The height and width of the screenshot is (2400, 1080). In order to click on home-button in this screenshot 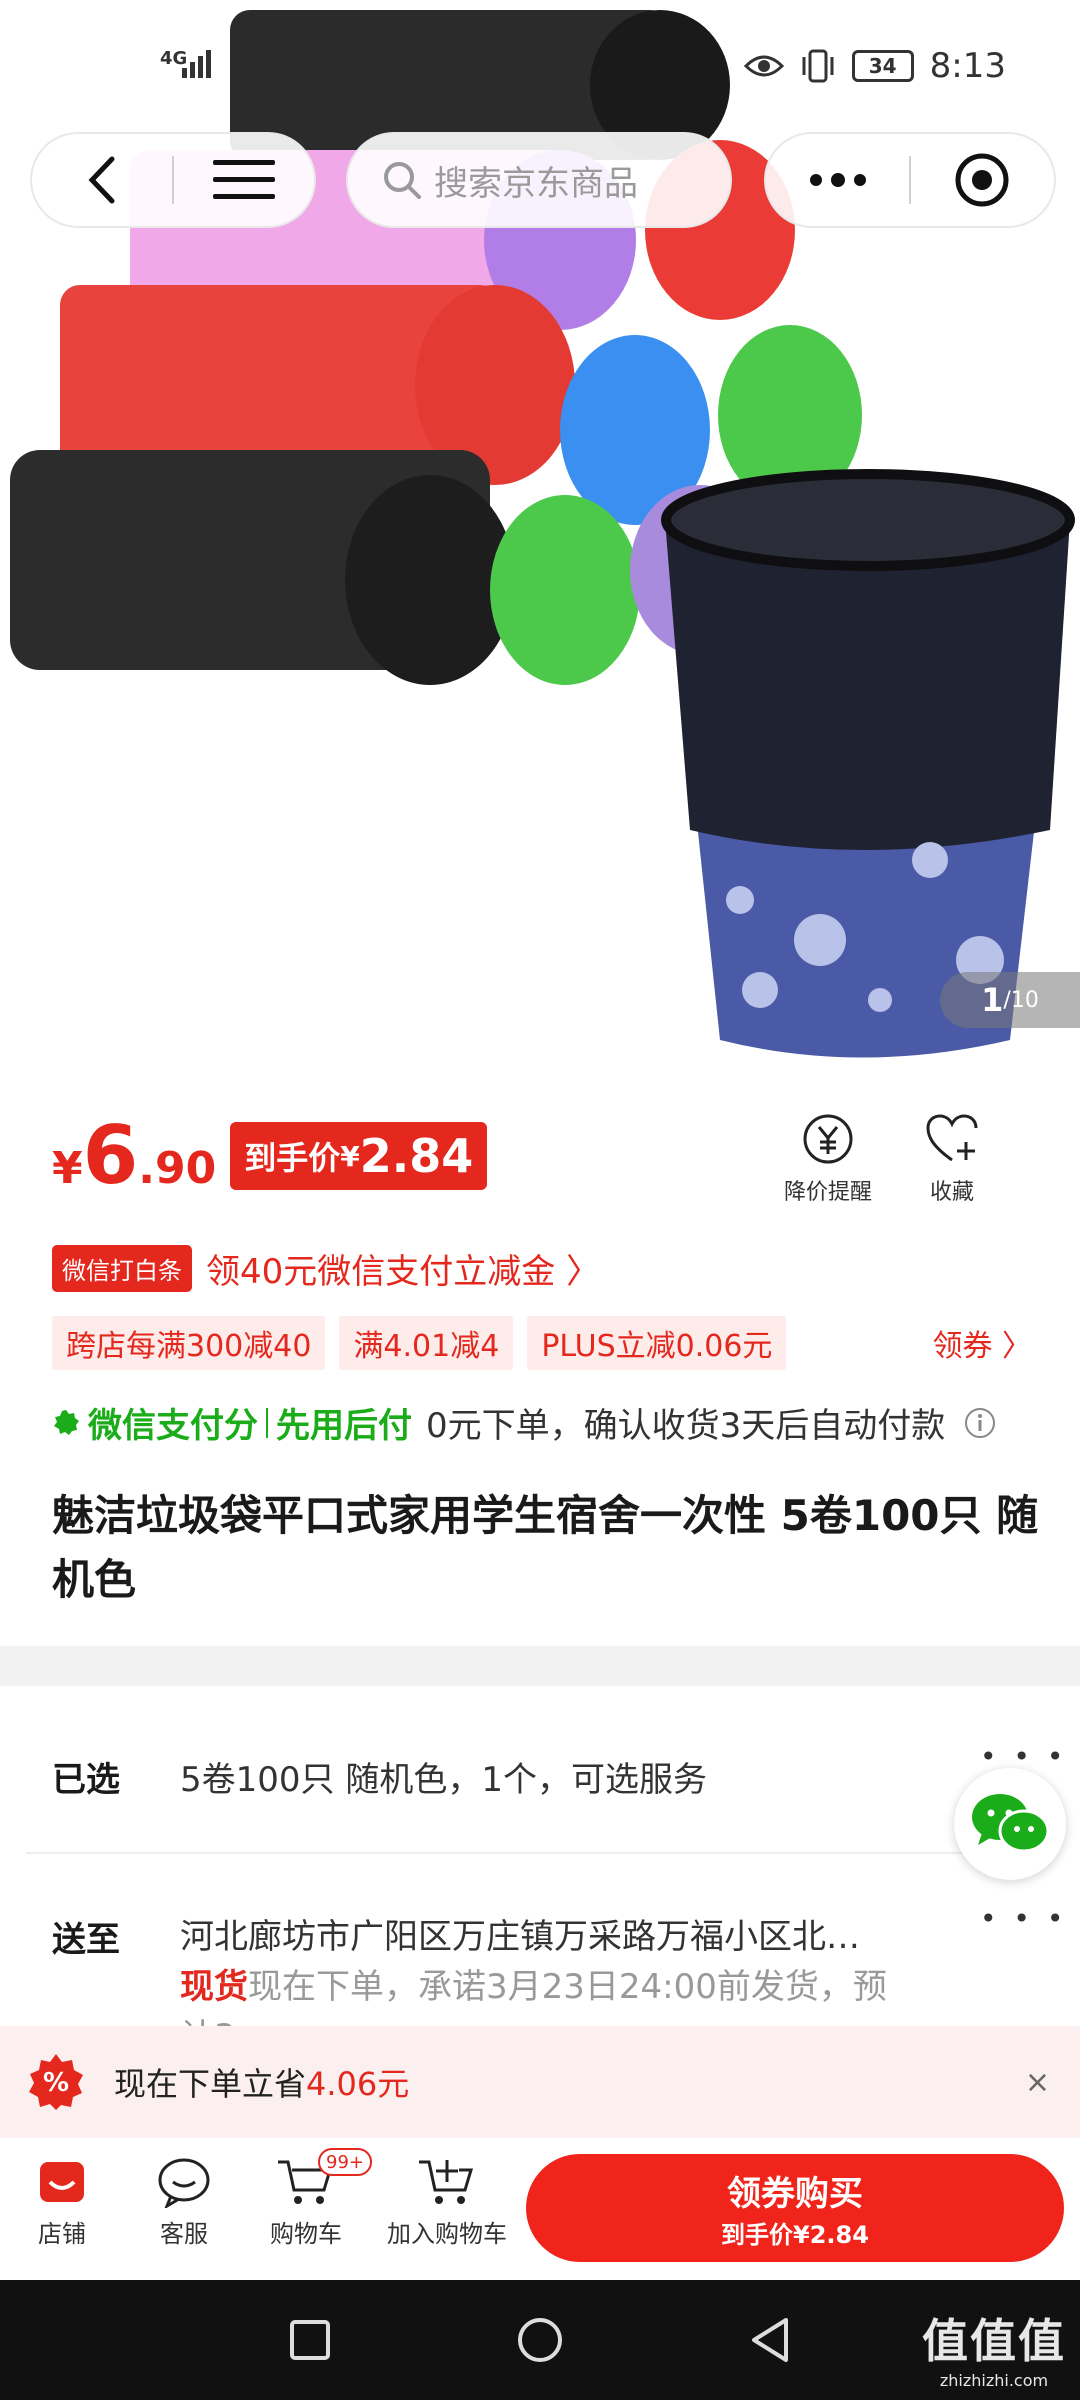, I will do `click(540, 2340)`.